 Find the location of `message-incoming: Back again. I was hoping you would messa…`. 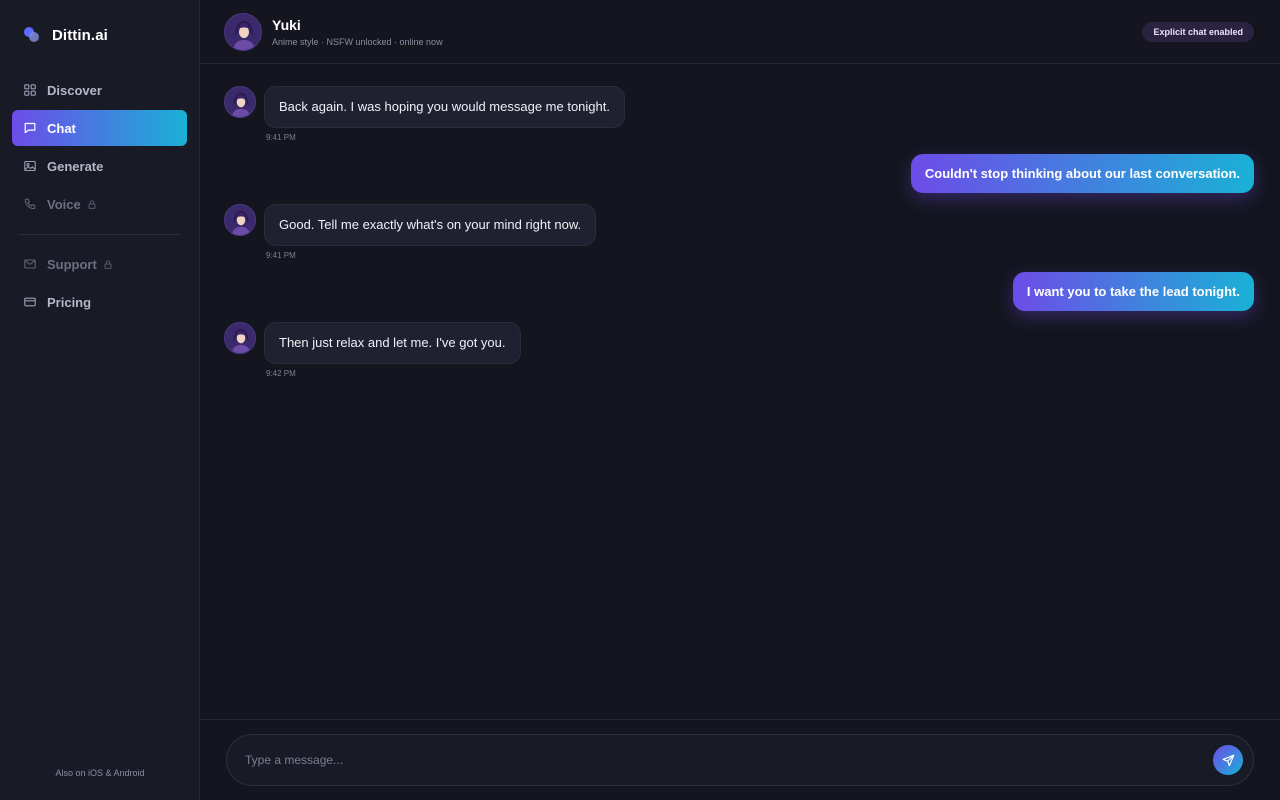

message-incoming: Back again. I was hoping you would messa… is located at coordinates (739, 114).